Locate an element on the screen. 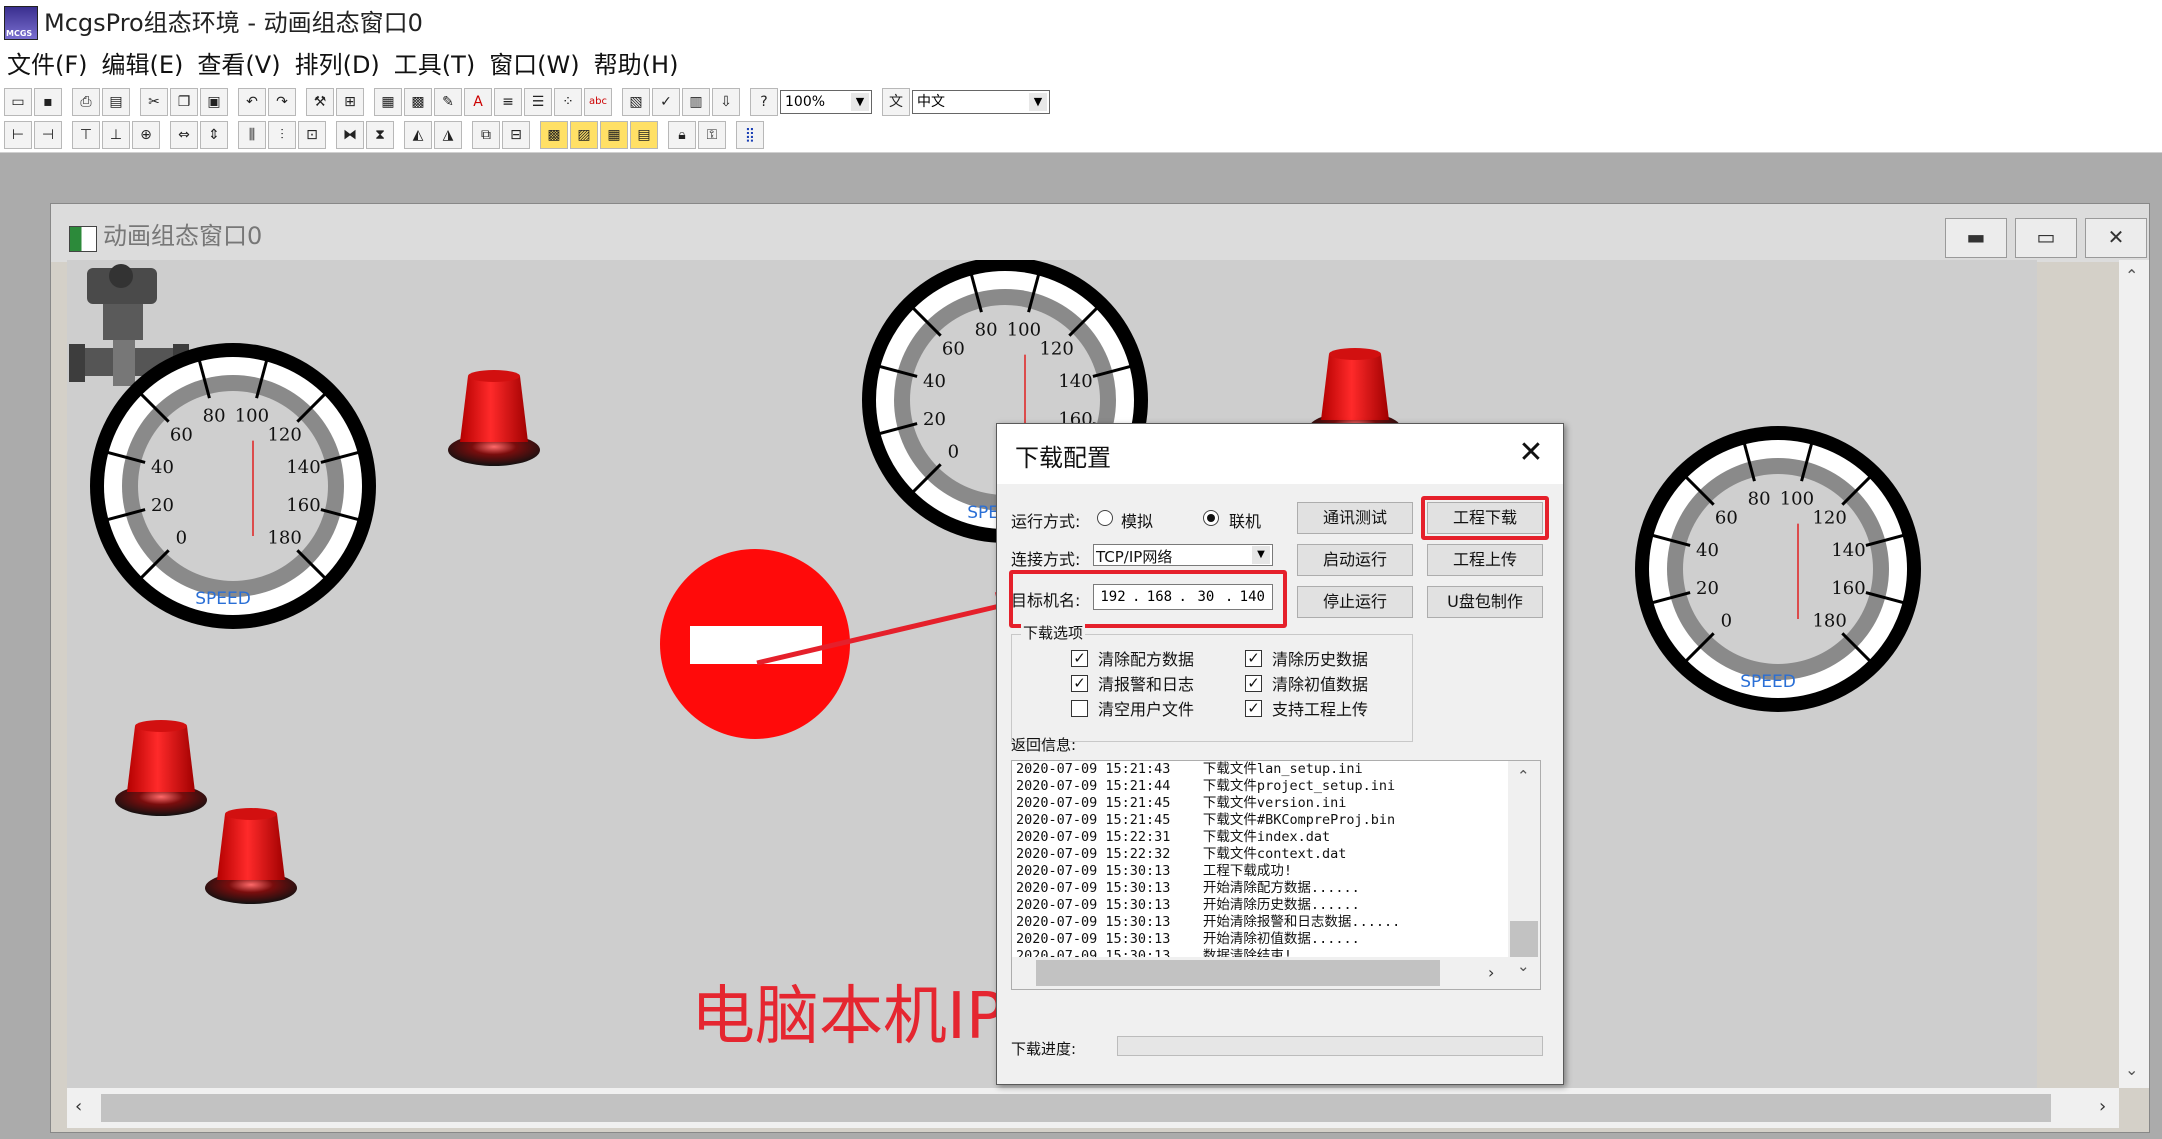 The width and height of the screenshot is (2162, 1139). ungroup-icon: ⊟ is located at coordinates (516, 135).